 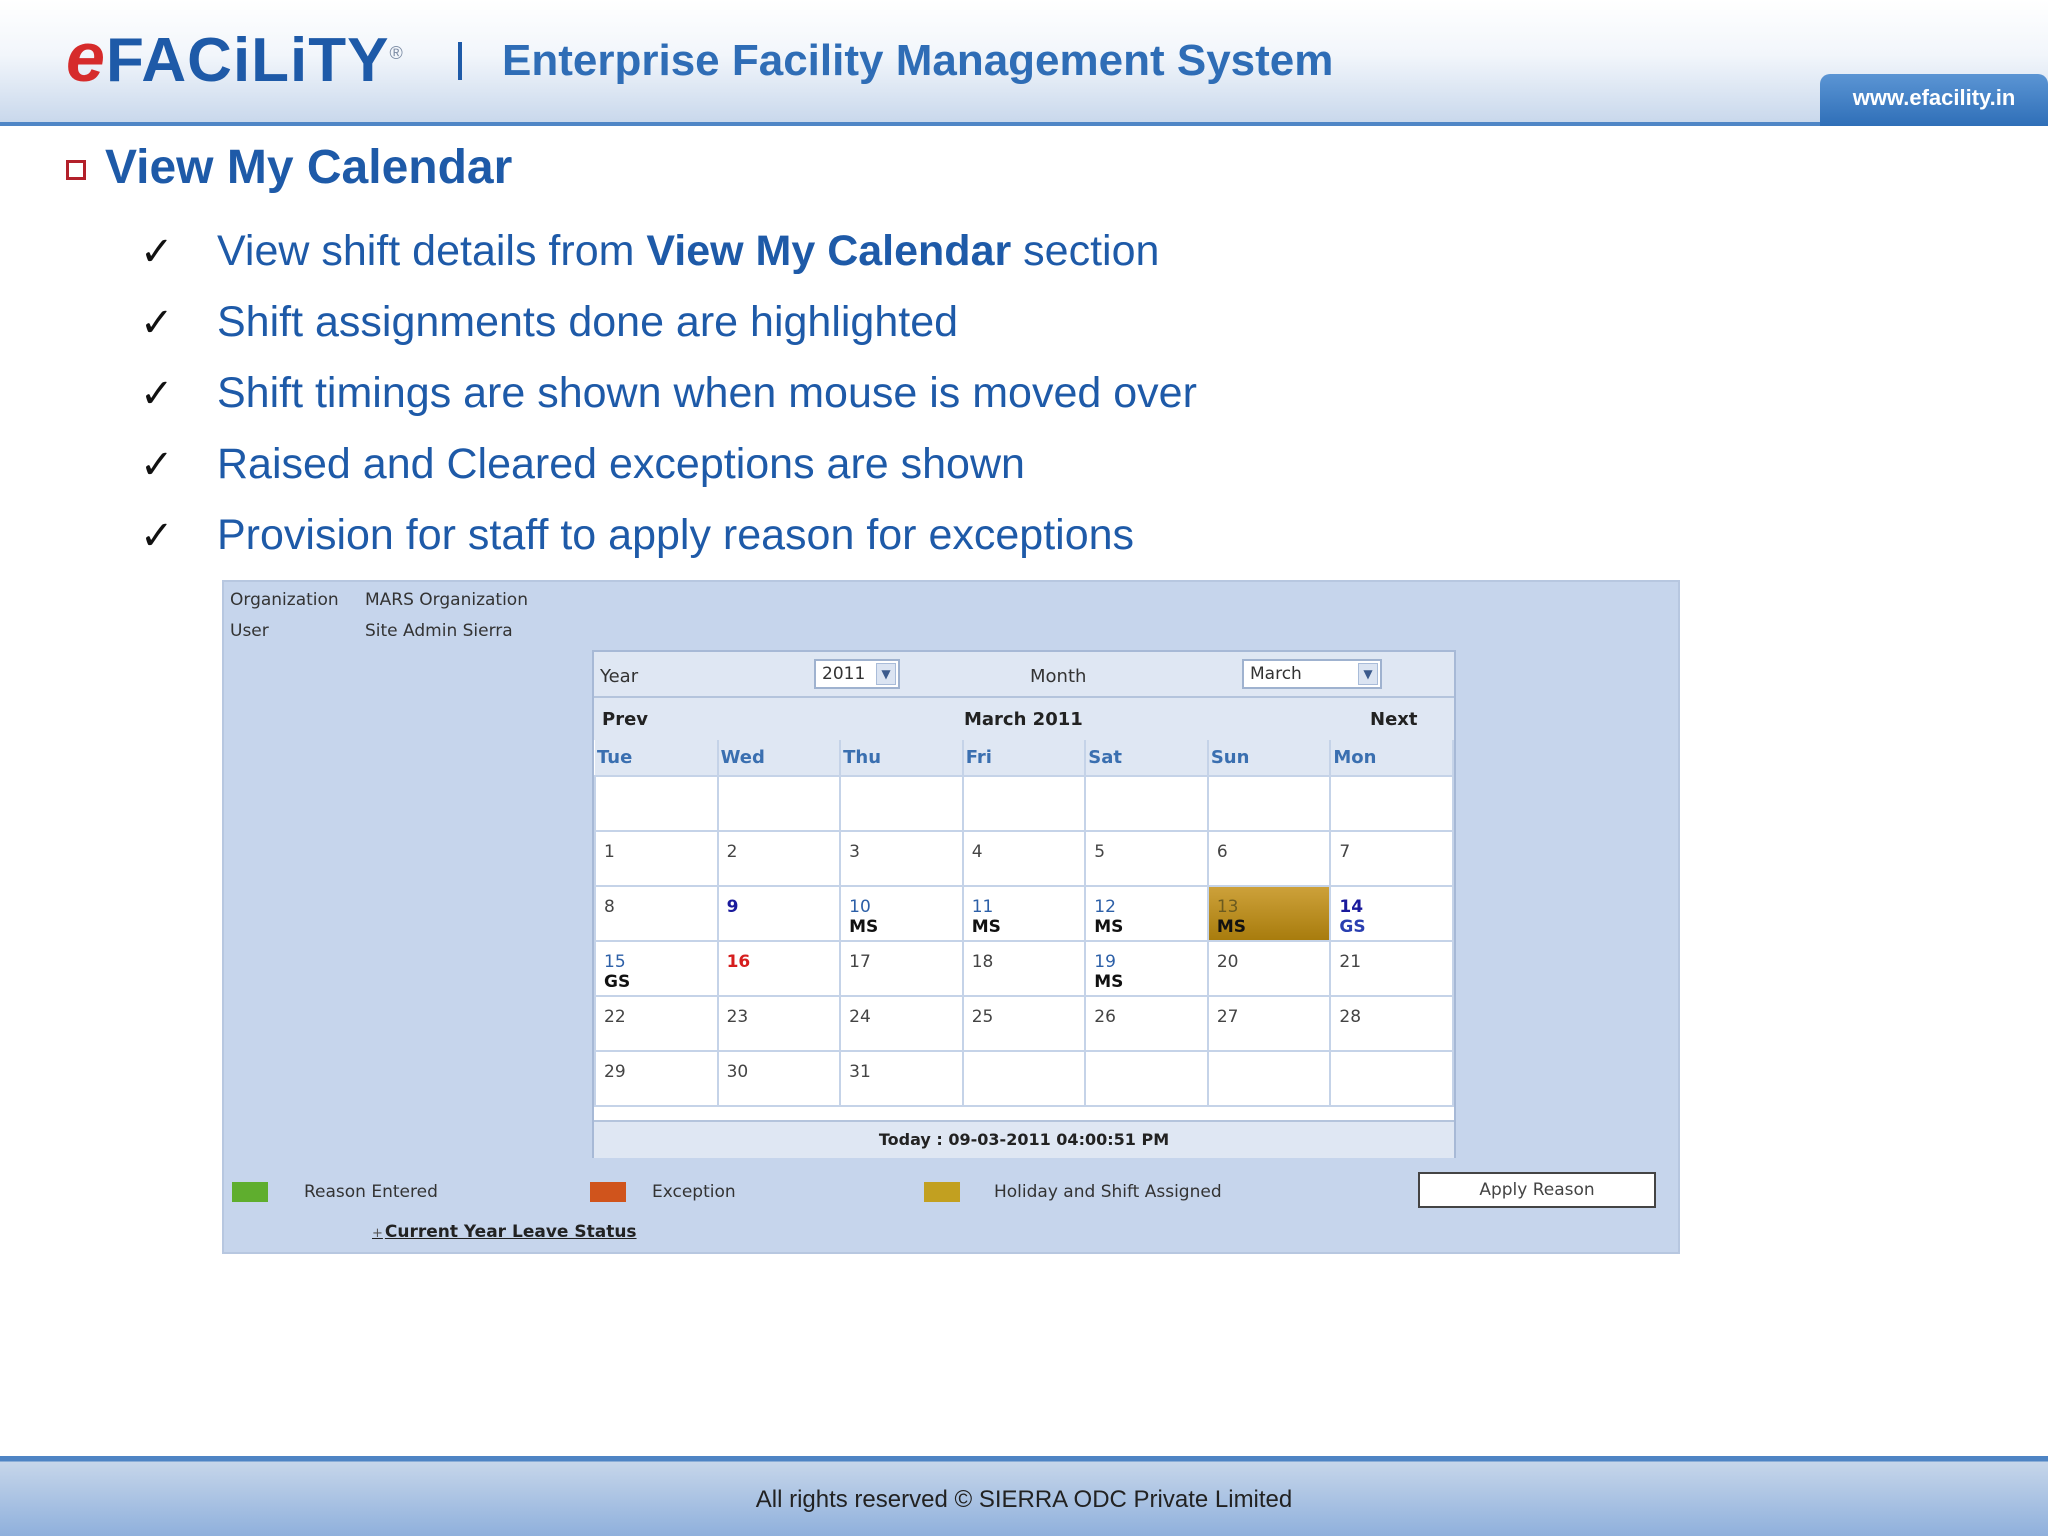 I want to click on calendar-day-cell: 9, so click(x=779, y=913).